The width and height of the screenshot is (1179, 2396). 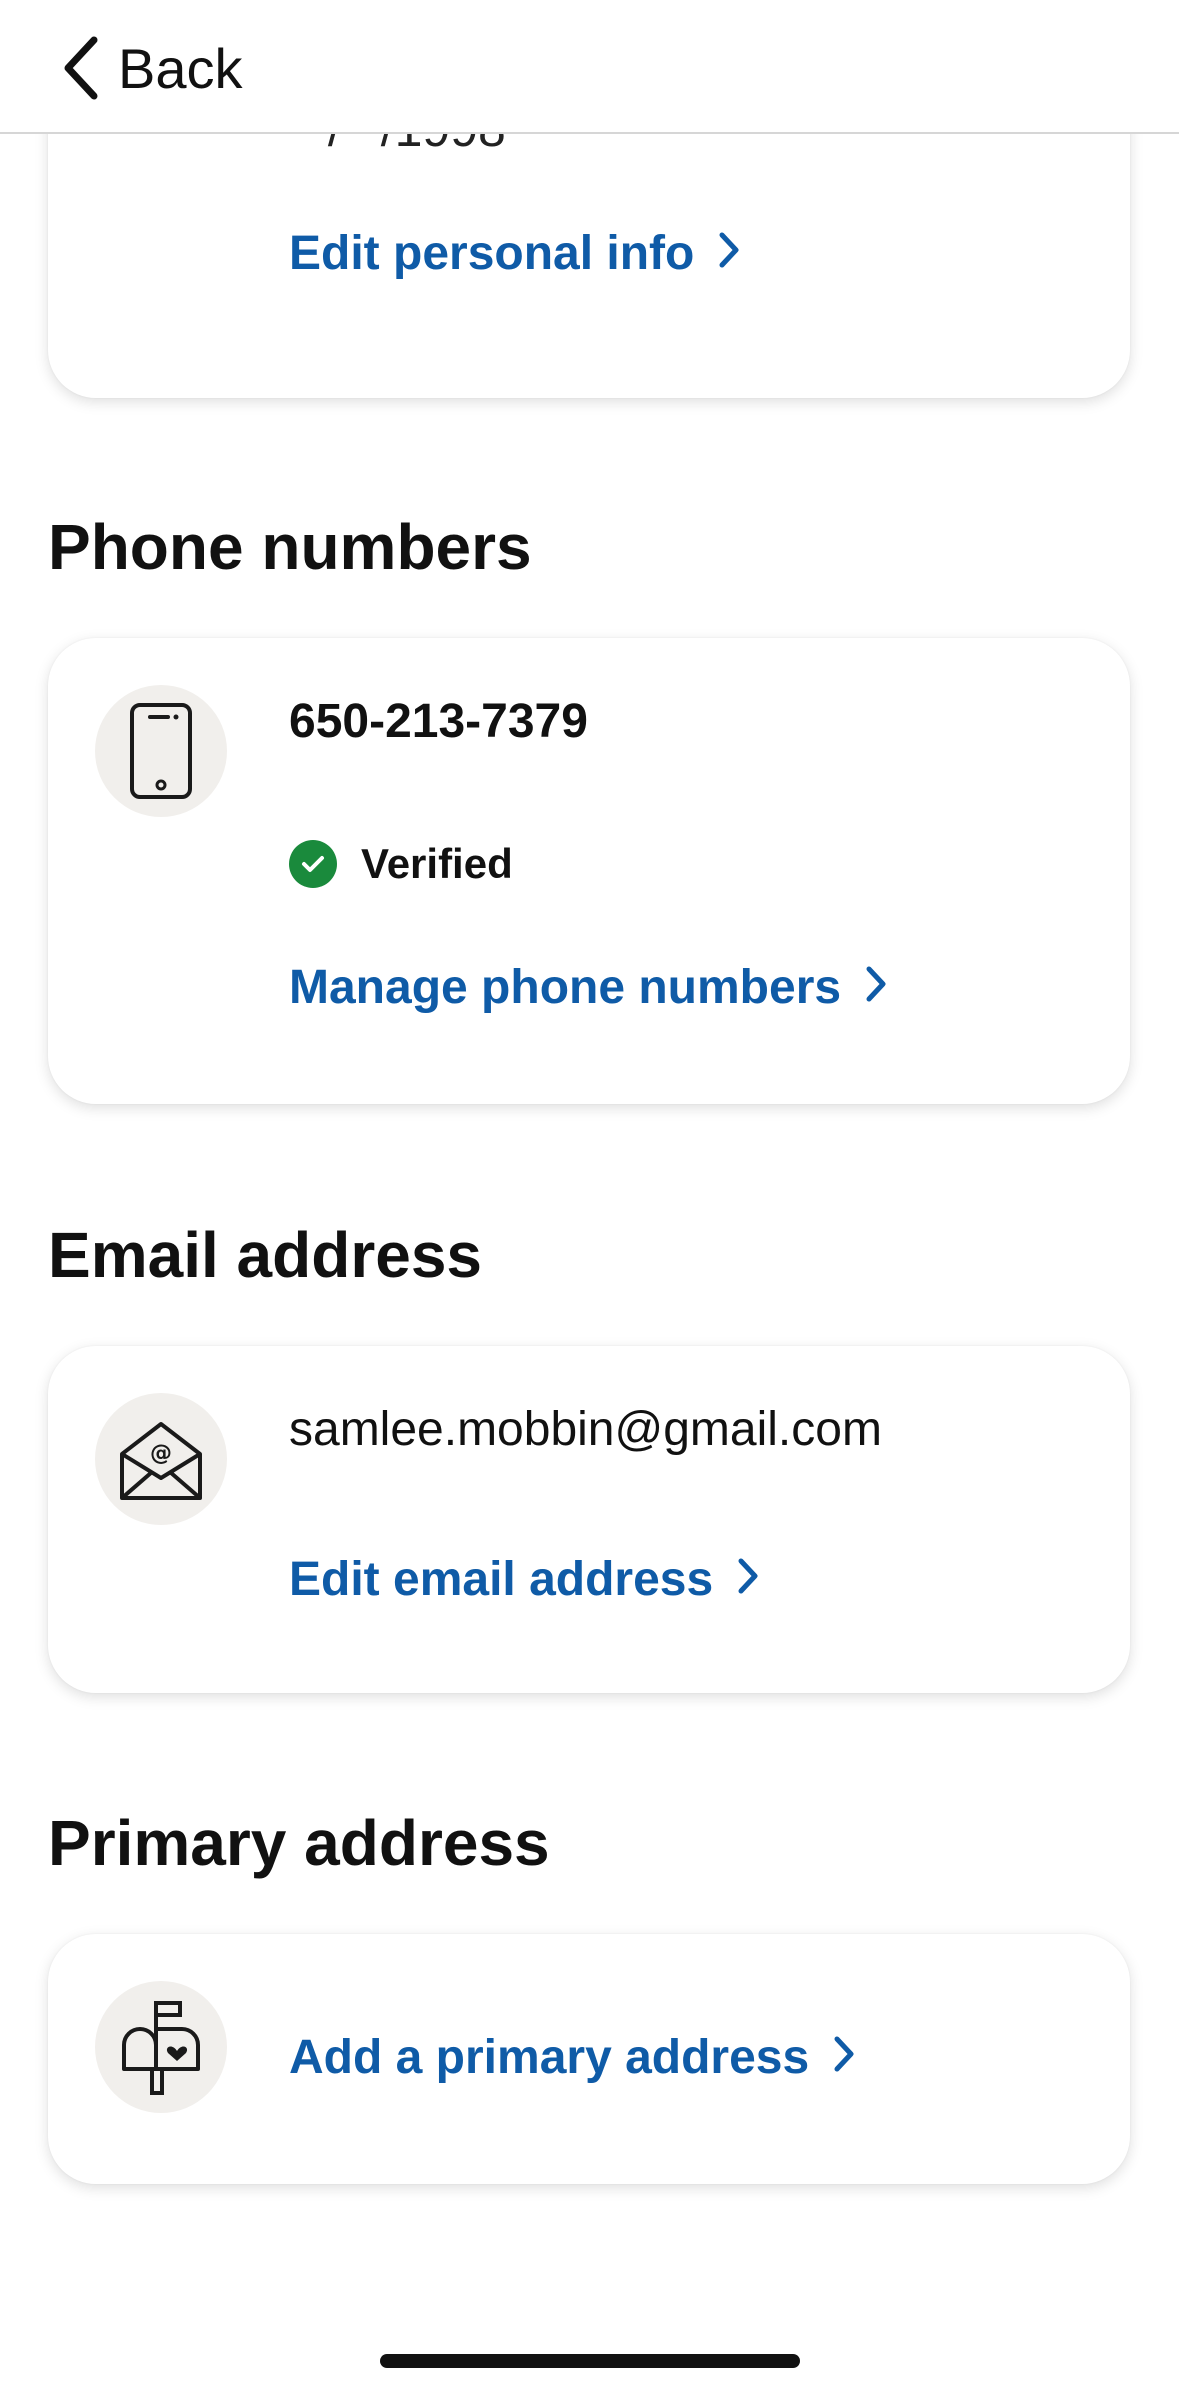 I want to click on add-primary-address-link: Add a primary address, so click(x=572, y=2057).